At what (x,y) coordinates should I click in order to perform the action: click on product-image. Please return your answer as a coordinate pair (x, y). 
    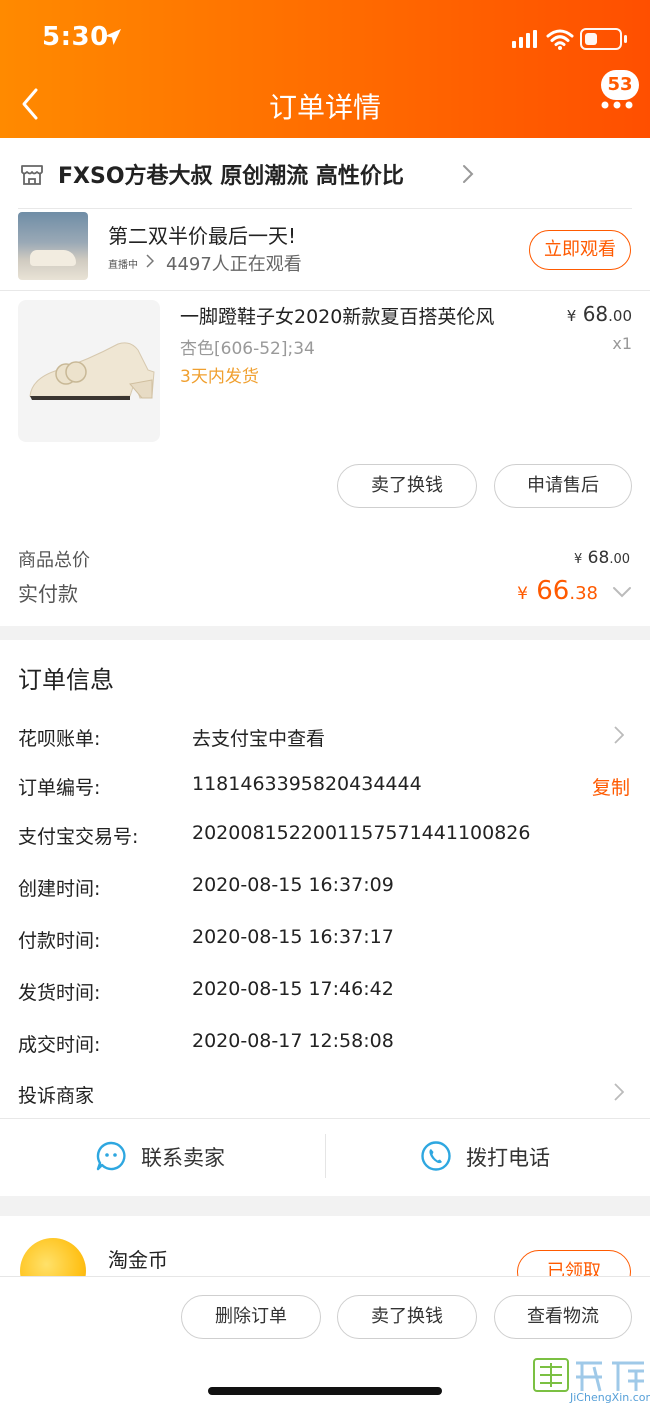
    Looking at the image, I should click on (89, 371).